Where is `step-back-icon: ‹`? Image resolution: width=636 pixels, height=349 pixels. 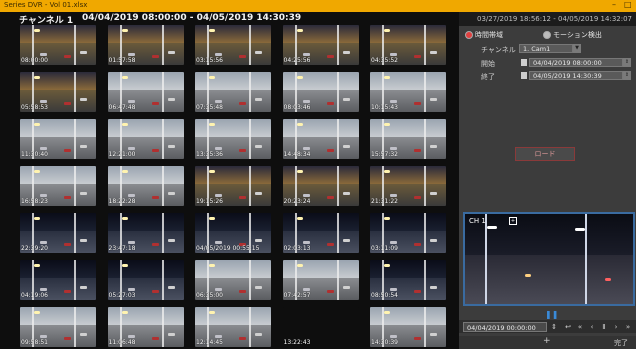
step-back-icon: ‹ is located at coordinates (592, 327).